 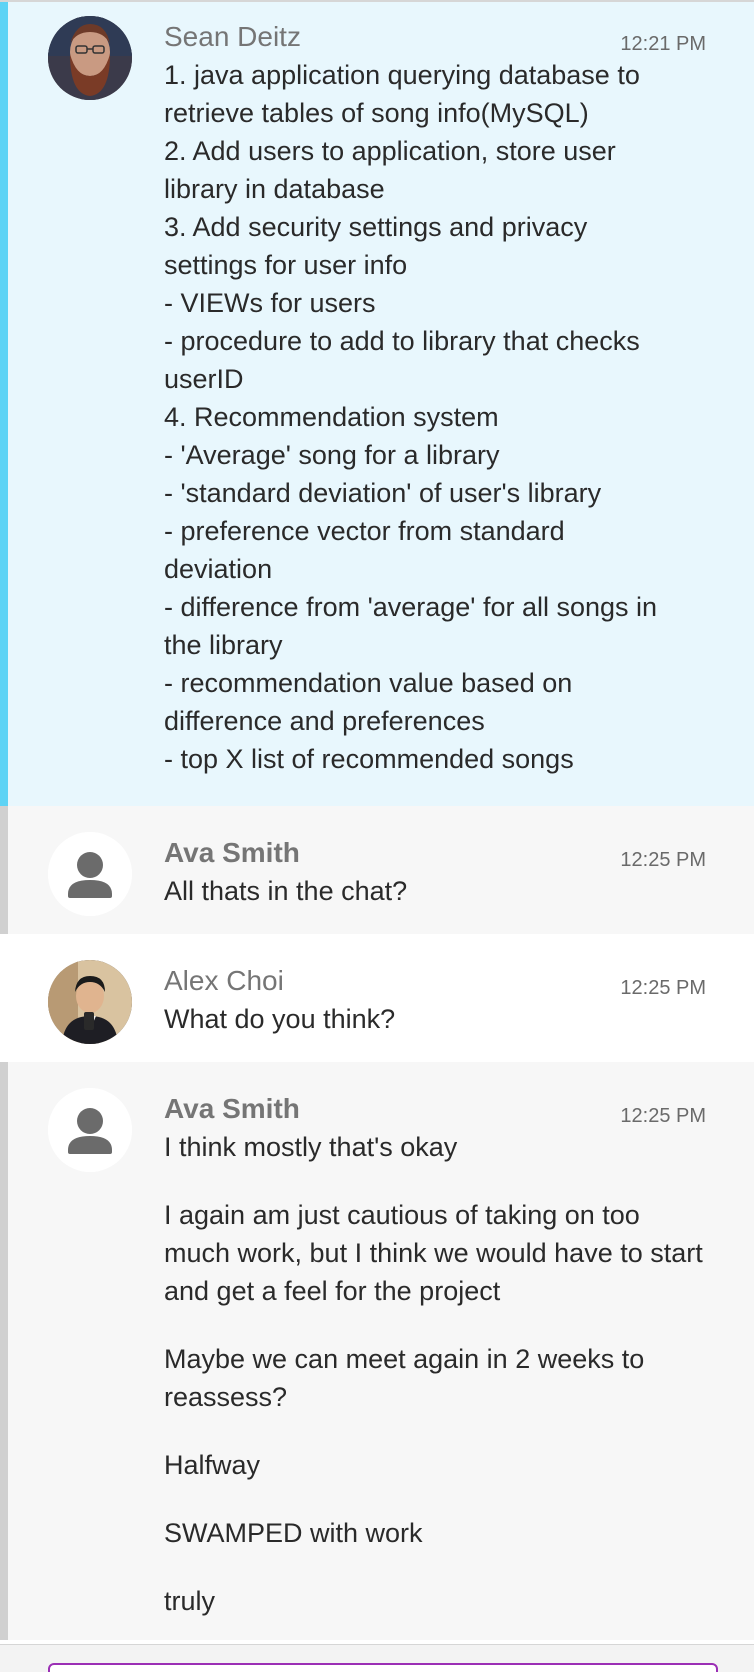 I want to click on message-line: - 'standard deviation' of user's library, so click(x=383, y=493).